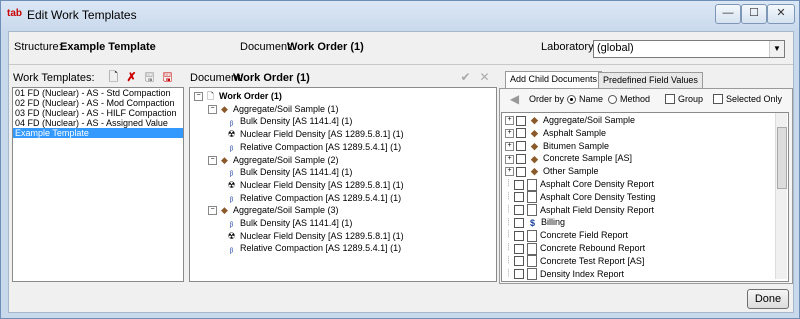 This screenshot has height=319, width=800. I want to click on minimize-button: —, so click(728, 14).